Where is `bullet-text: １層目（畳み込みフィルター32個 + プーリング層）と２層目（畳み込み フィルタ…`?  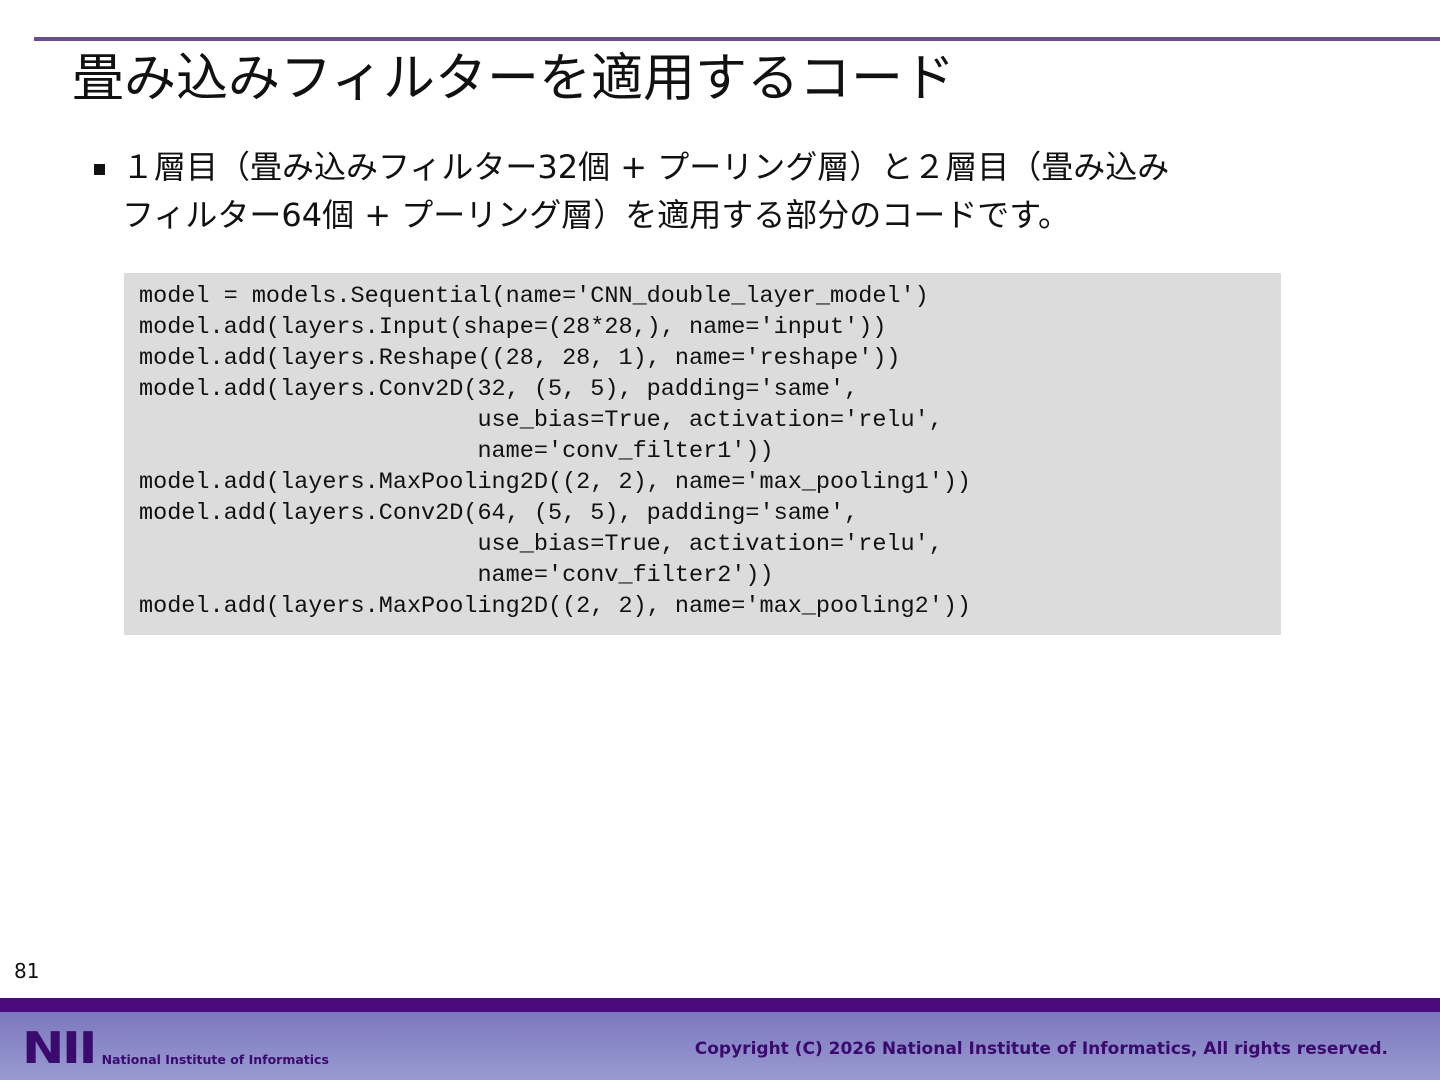 bullet-text: １層目（畳み込みフィルター32個 + プーリング層）と２層目（畳み込み フィルタ… is located at coordinates (645, 191).